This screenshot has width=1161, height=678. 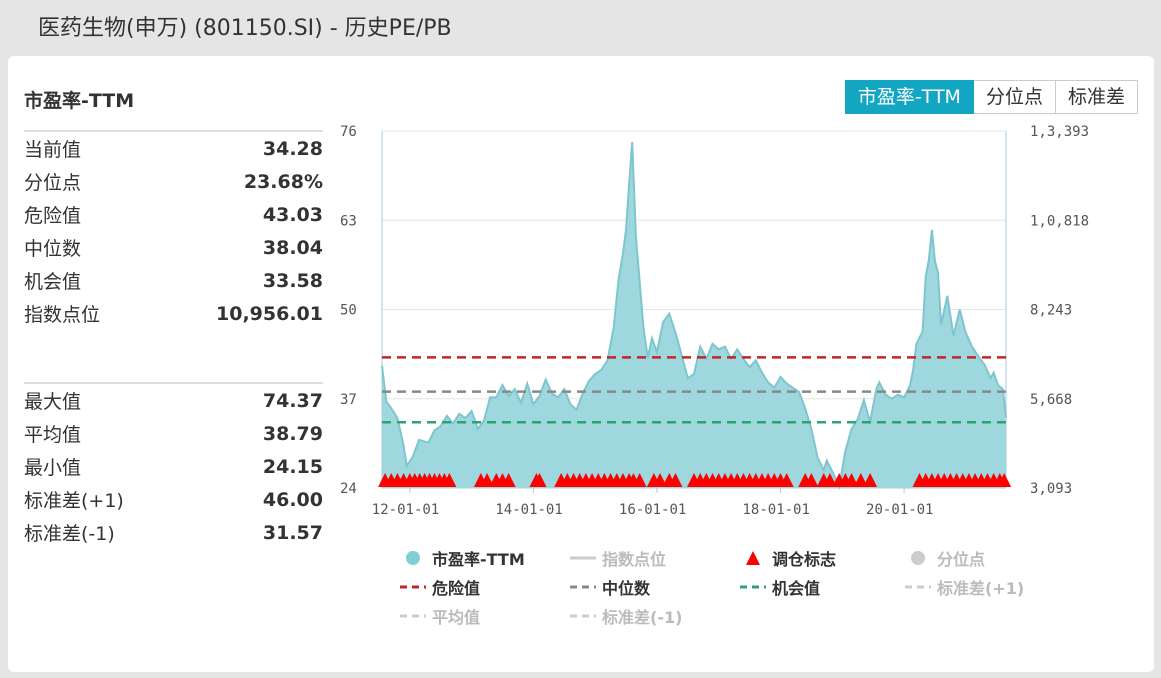 What do you see at coordinates (1051, 489) in the screenshot?
I see `y-right-tick-label: 3,093` at bounding box center [1051, 489].